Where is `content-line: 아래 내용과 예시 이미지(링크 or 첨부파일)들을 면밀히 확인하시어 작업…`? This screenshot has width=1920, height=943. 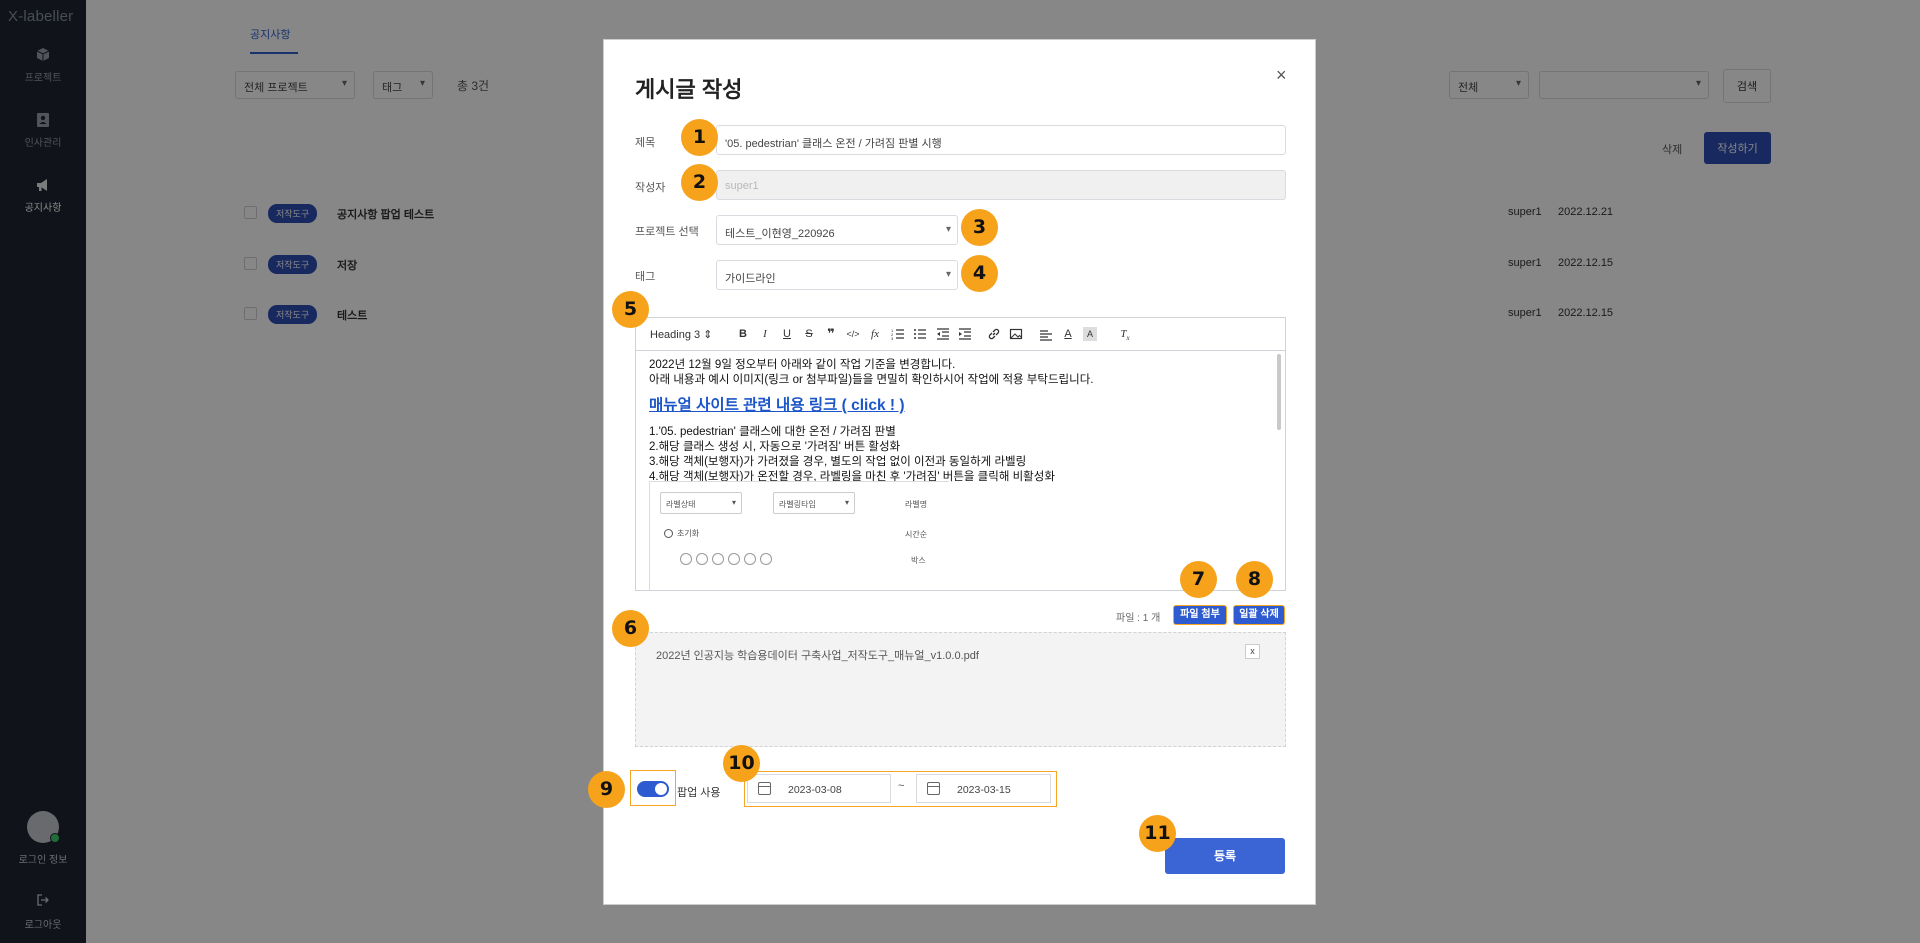
content-line: 아래 내용과 예시 이미지(링크 or 첨부파일)들을 면밀히 확인하시어 작업… is located at coordinates (871, 380).